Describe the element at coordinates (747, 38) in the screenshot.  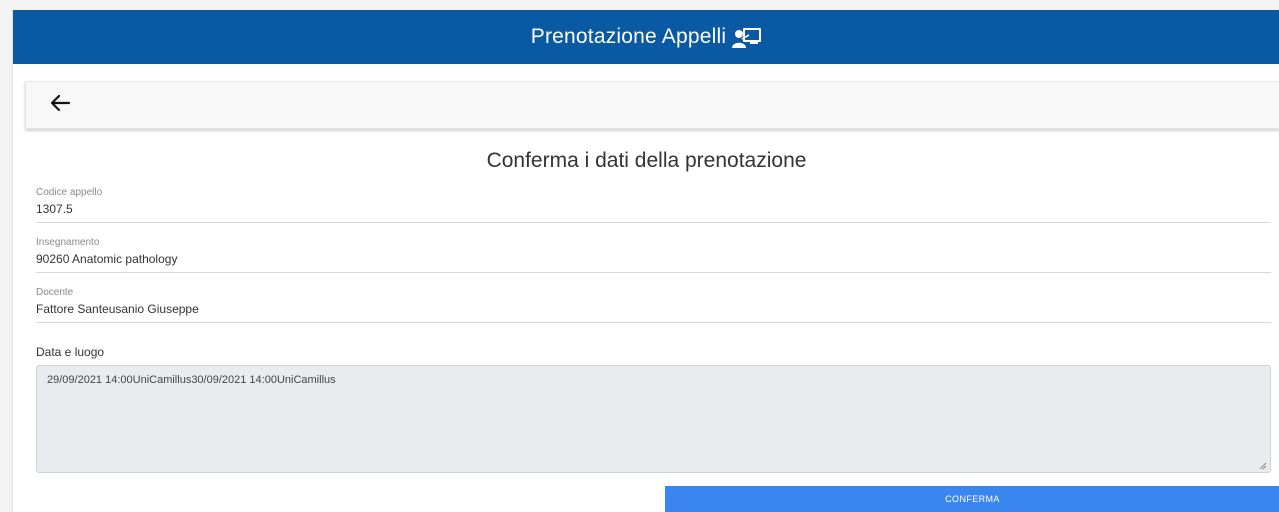
I see `teacher-board-icon` at that location.